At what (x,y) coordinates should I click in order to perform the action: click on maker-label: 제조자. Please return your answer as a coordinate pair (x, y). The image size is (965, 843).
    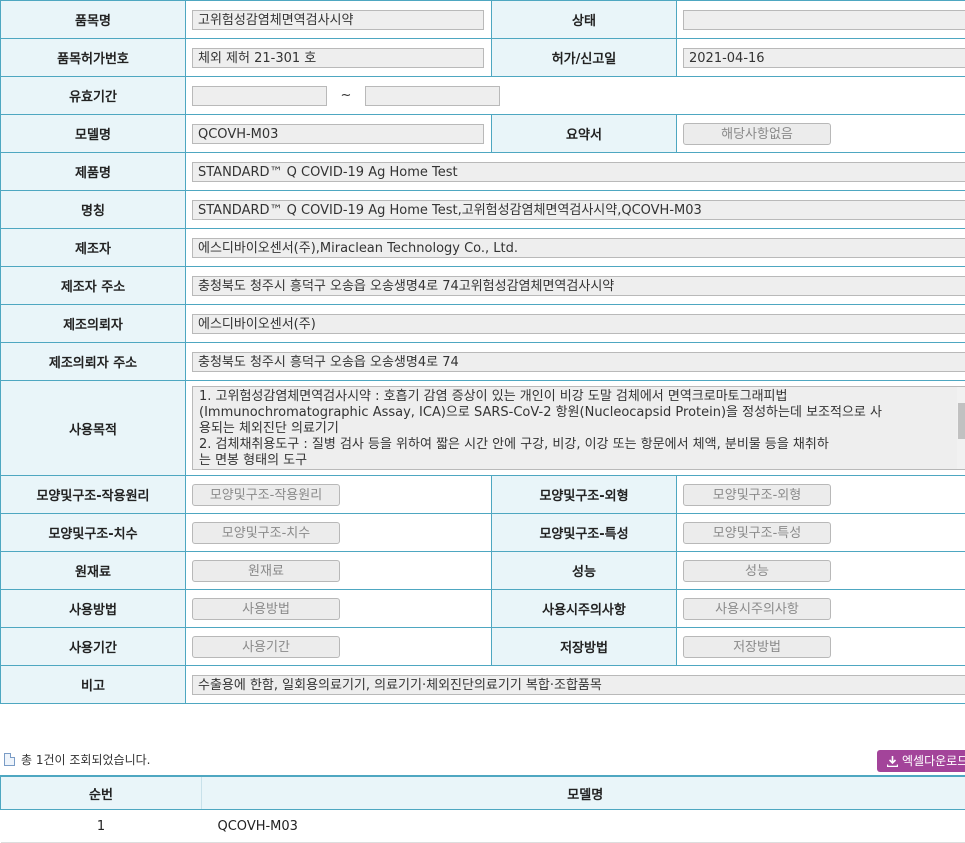
    Looking at the image, I should click on (93, 248).